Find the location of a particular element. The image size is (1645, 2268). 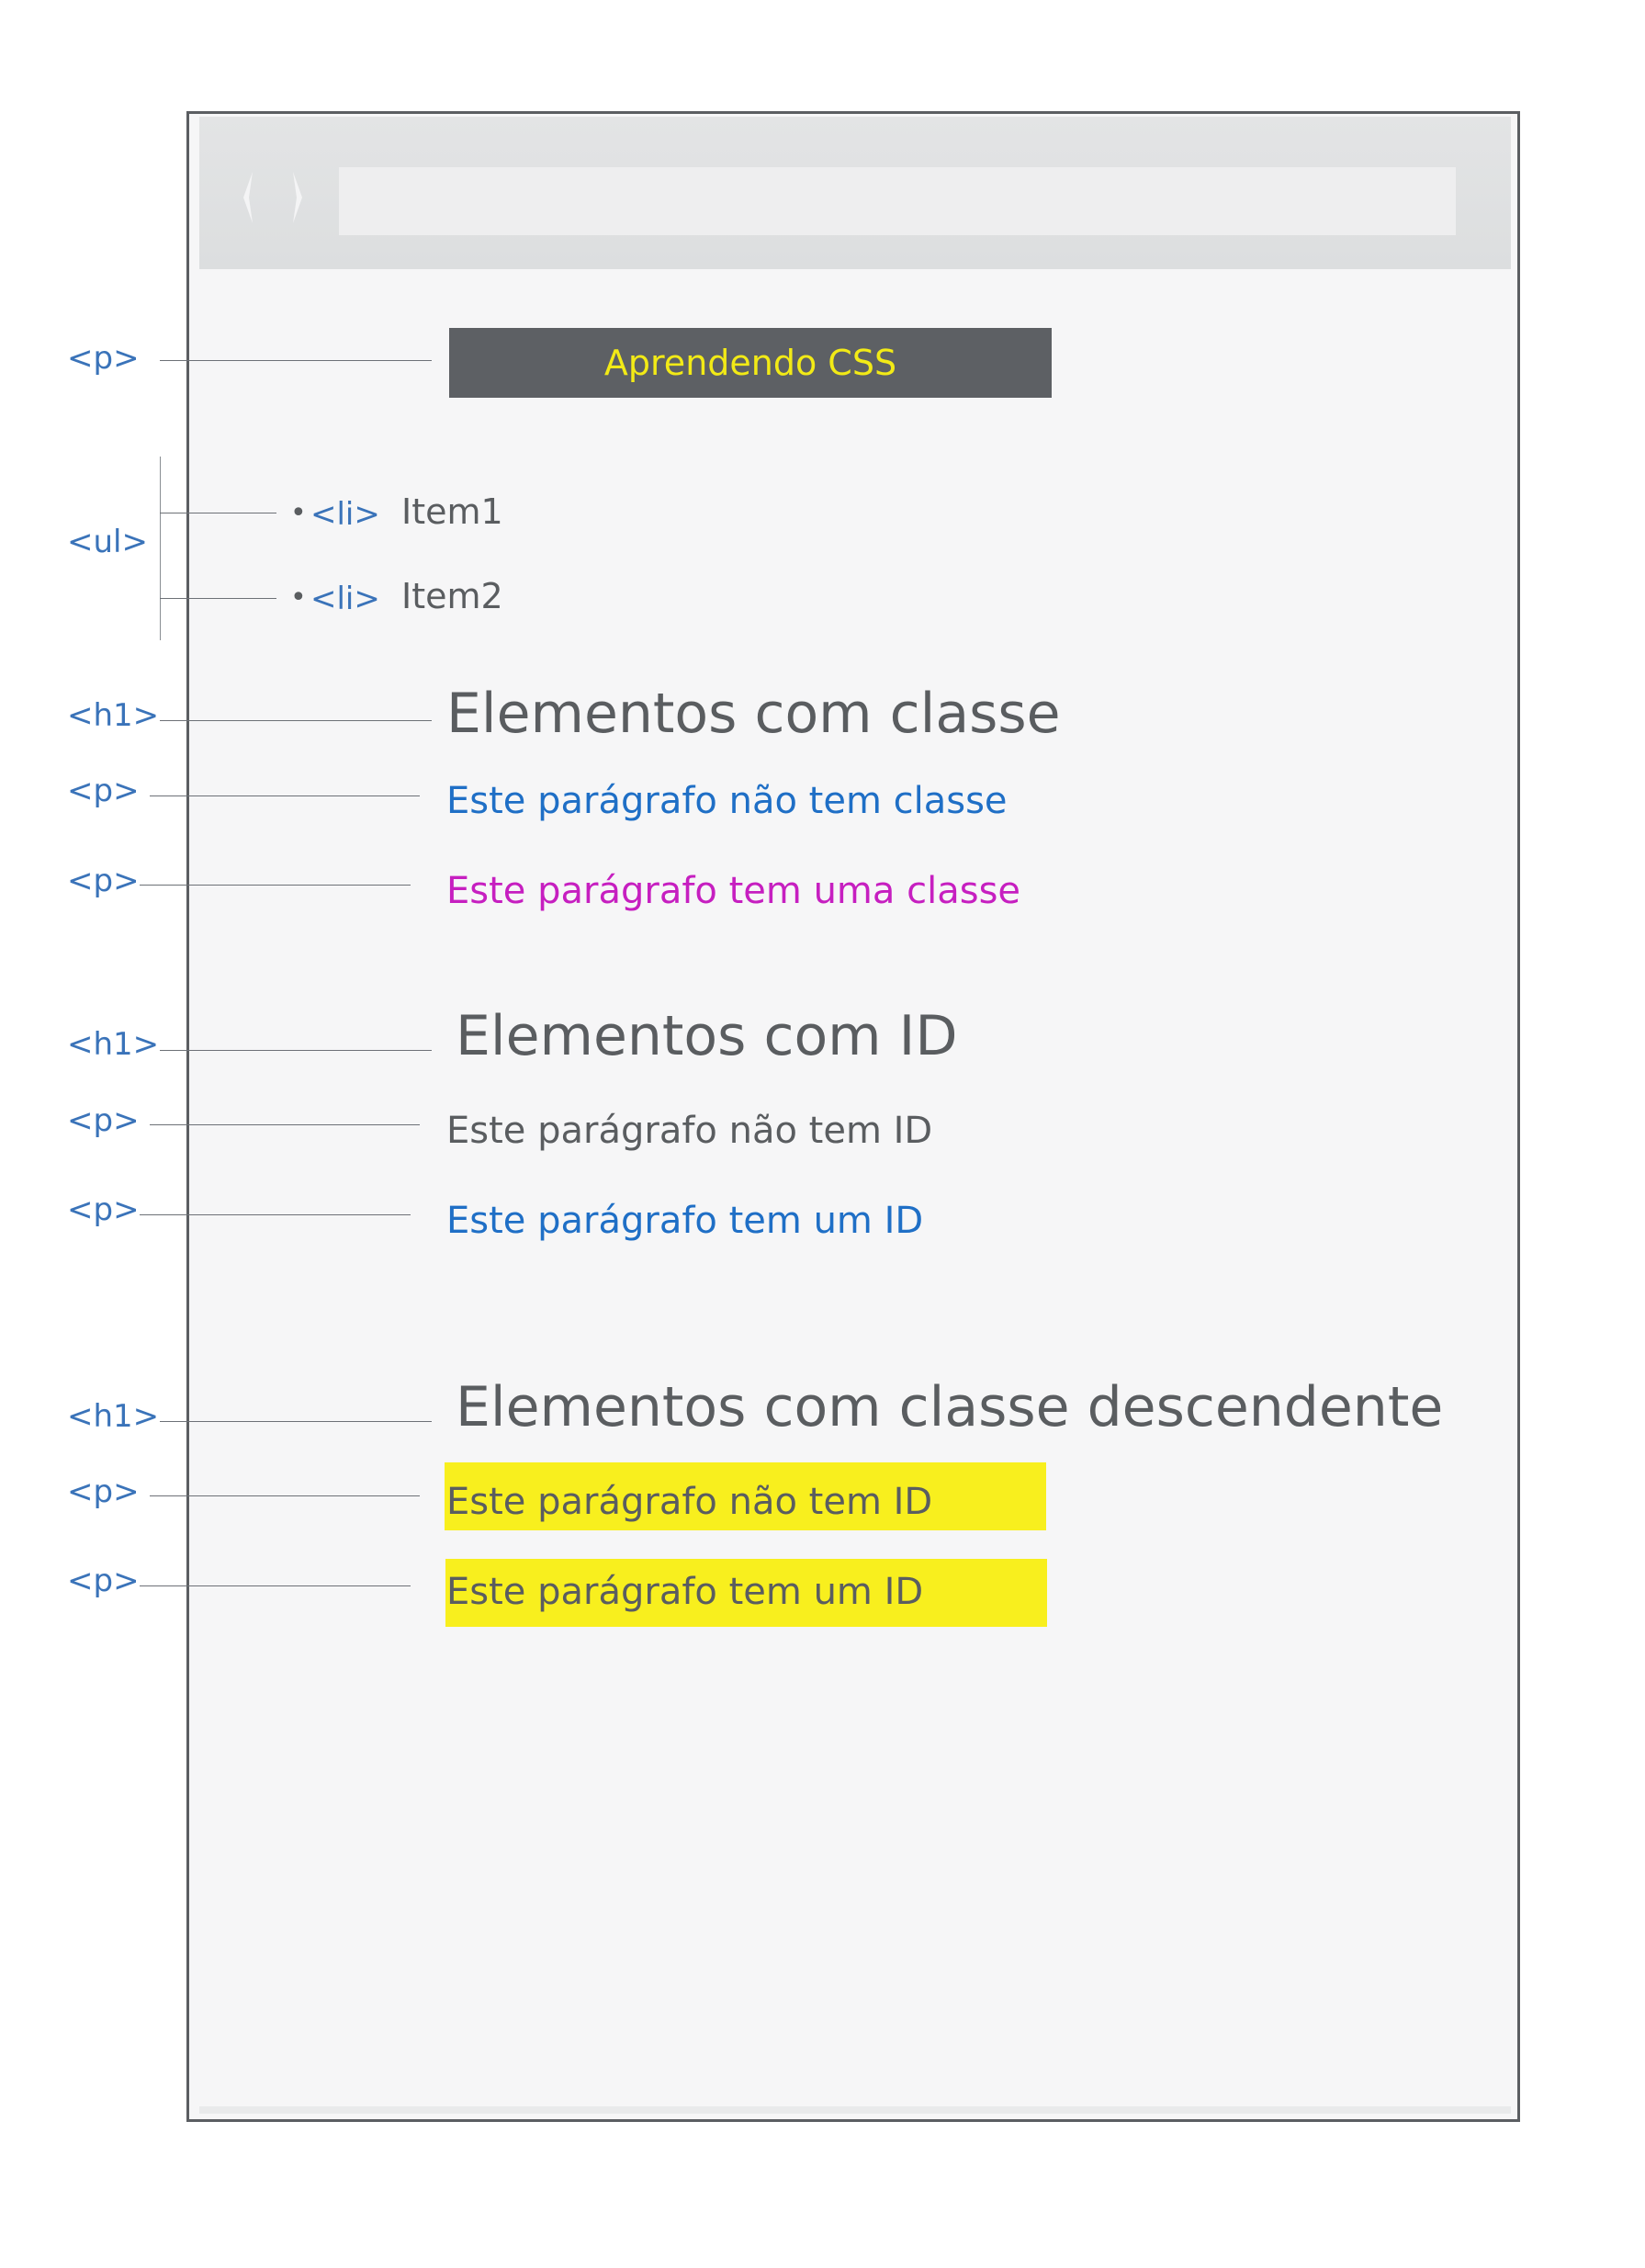

paragraph-no-id: Este parágrafo não tem ID is located at coordinates (689, 1131).